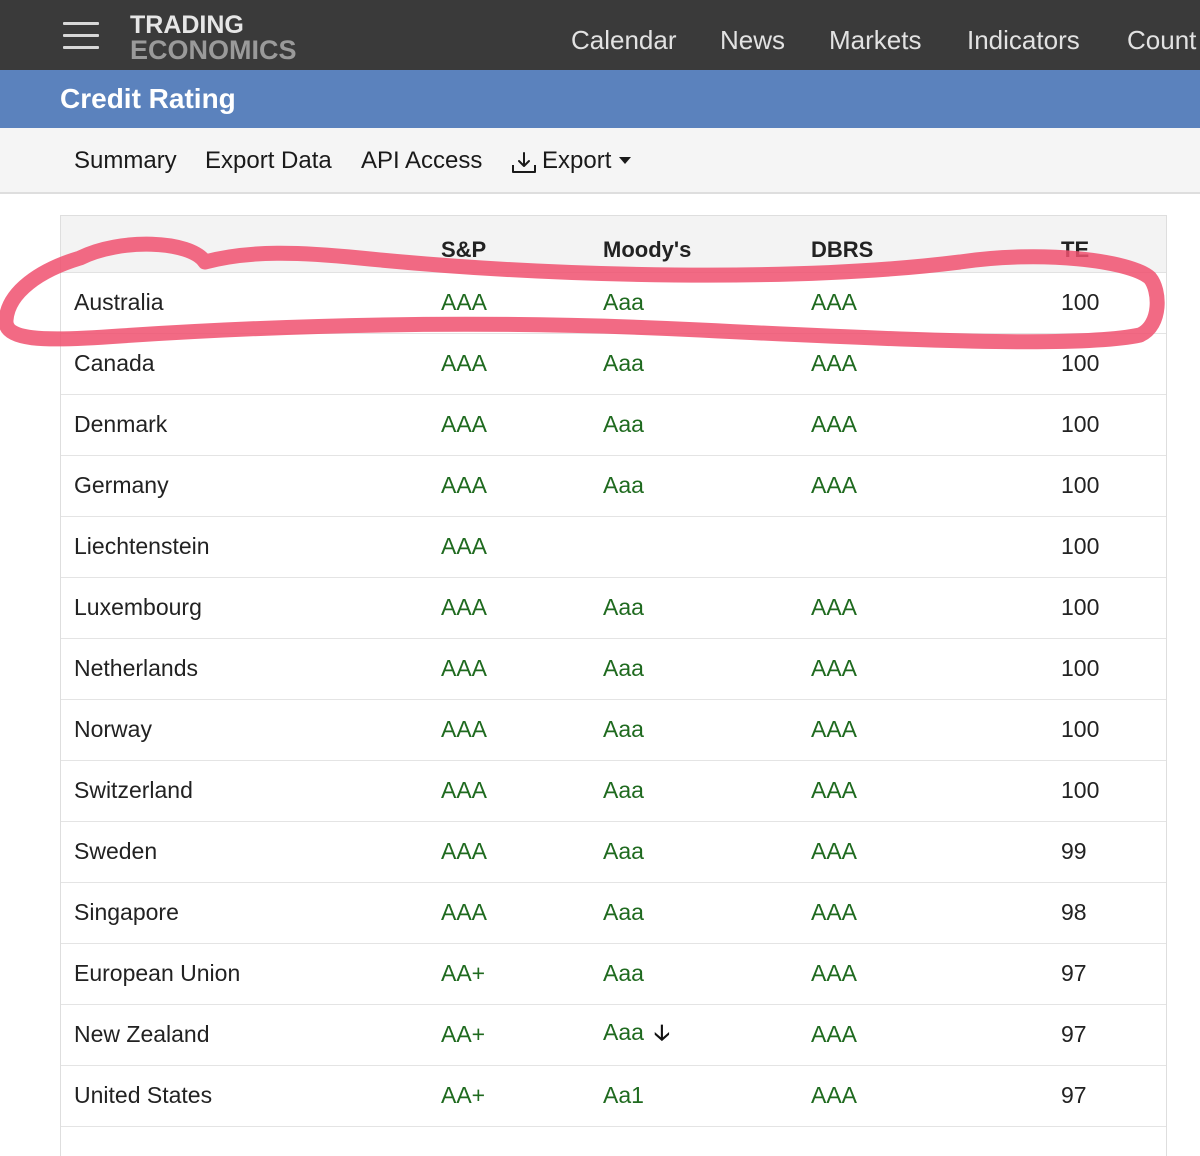 The image size is (1200, 1156). I want to click on title-bar: Credit Rating, so click(600, 99).